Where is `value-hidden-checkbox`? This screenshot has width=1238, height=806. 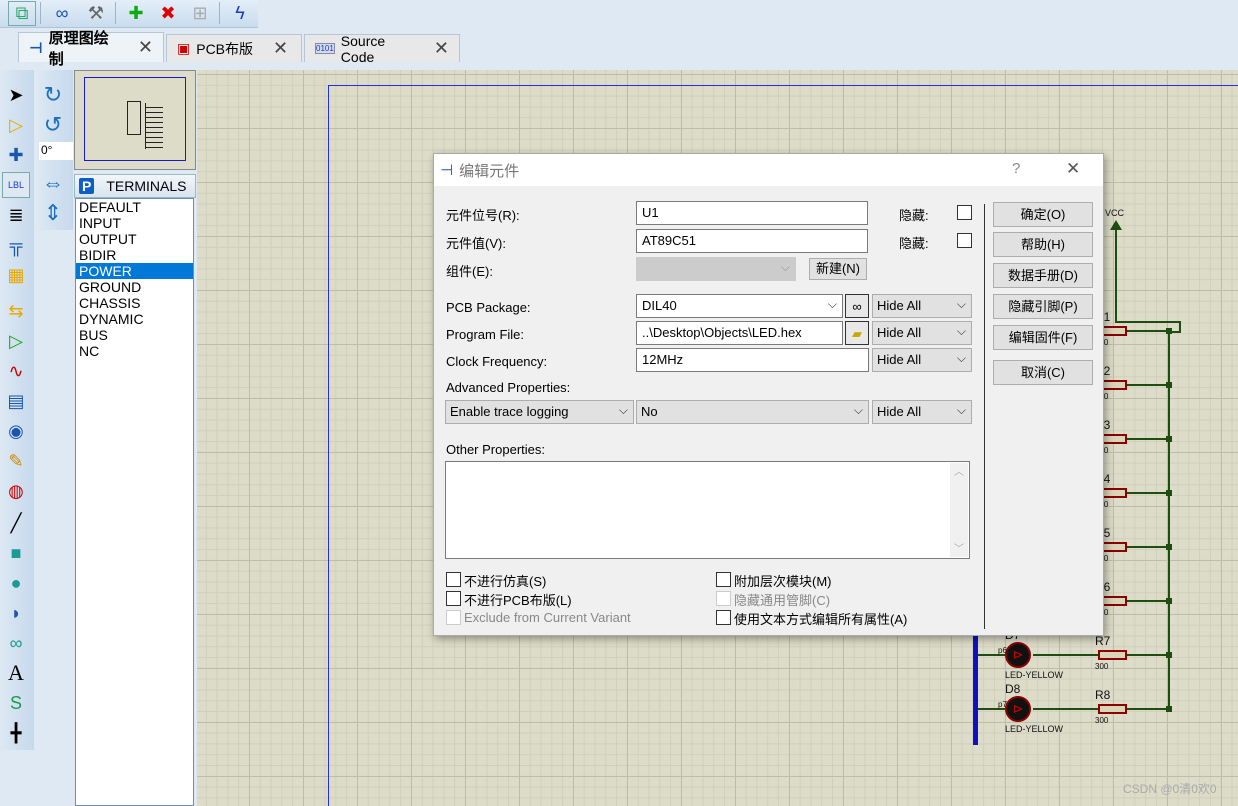 value-hidden-checkbox is located at coordinates (964, 240).